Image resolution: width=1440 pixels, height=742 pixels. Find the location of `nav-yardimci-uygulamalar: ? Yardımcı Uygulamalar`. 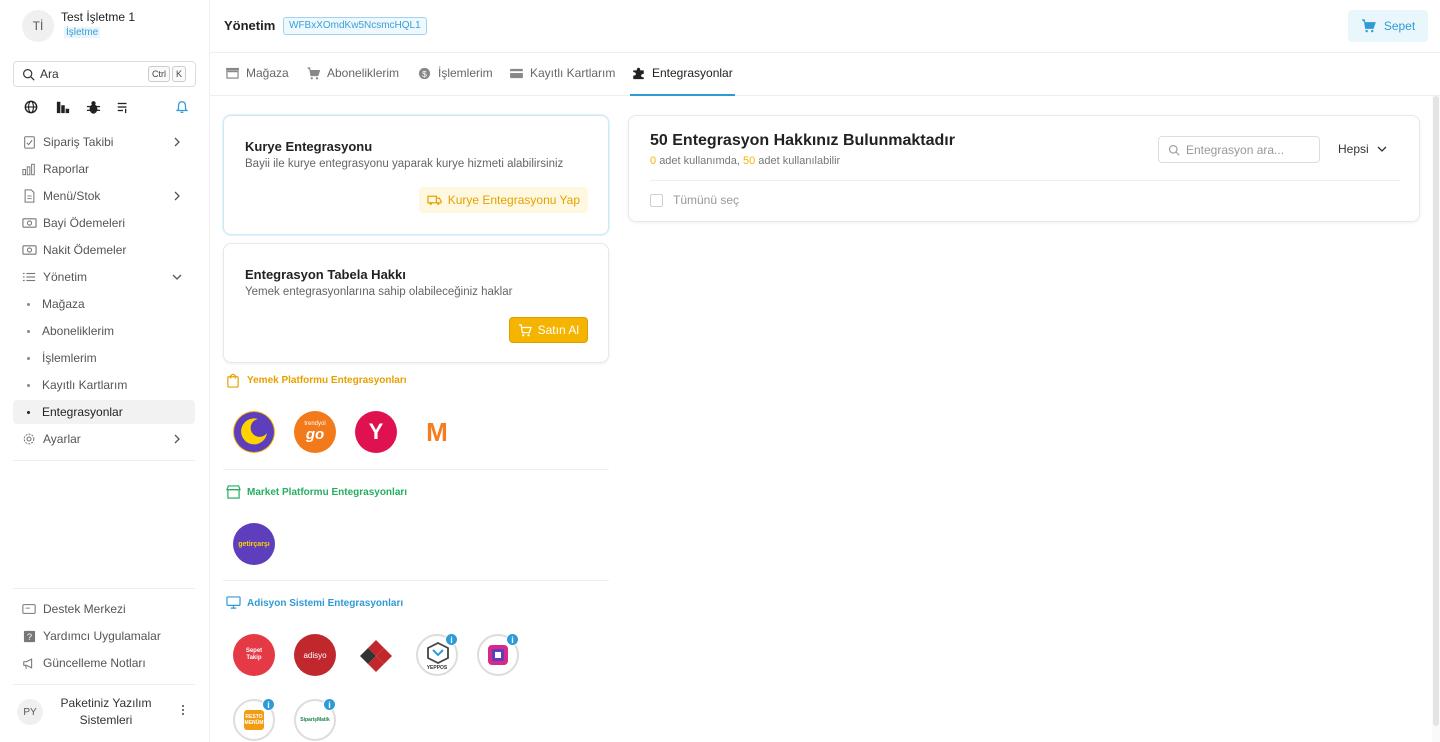

nav-yardimci-uygulamalar: ? Yardımcı Uygulamalar is located at coordinates (104, 636).